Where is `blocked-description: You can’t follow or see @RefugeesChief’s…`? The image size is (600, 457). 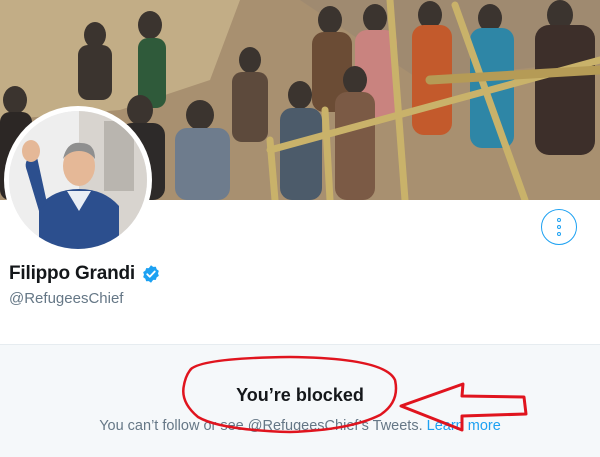
blocked-description: You can’t follow or see @RefugeesChief’s… is located at coordinates (300, 426).